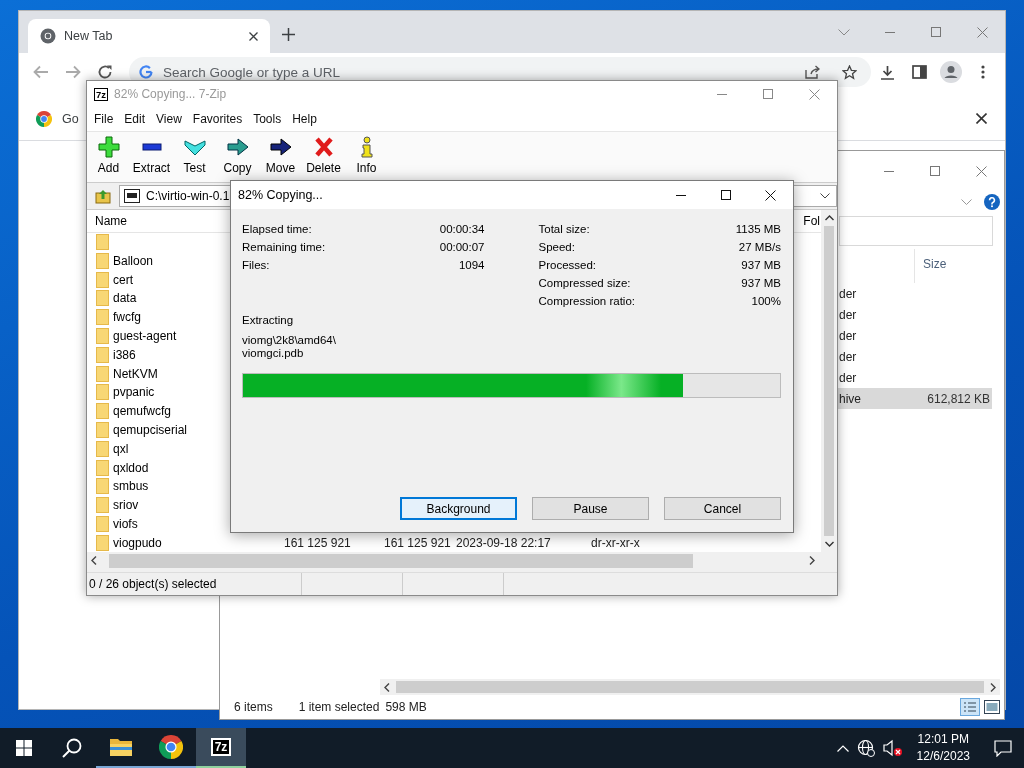 Image resolution: width=1024 pixels, height=768 pixels. Describe the element at coordinates (761, 283) in the screenshot. I see `stat-value: 937 MB` at that location.